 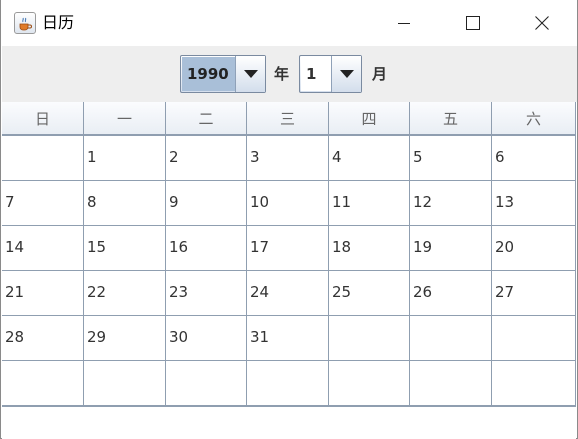 What do you see at coordinates (125, 248) in the screenshot?
I see `day-cell: 15` at bounding box center [125, 248].